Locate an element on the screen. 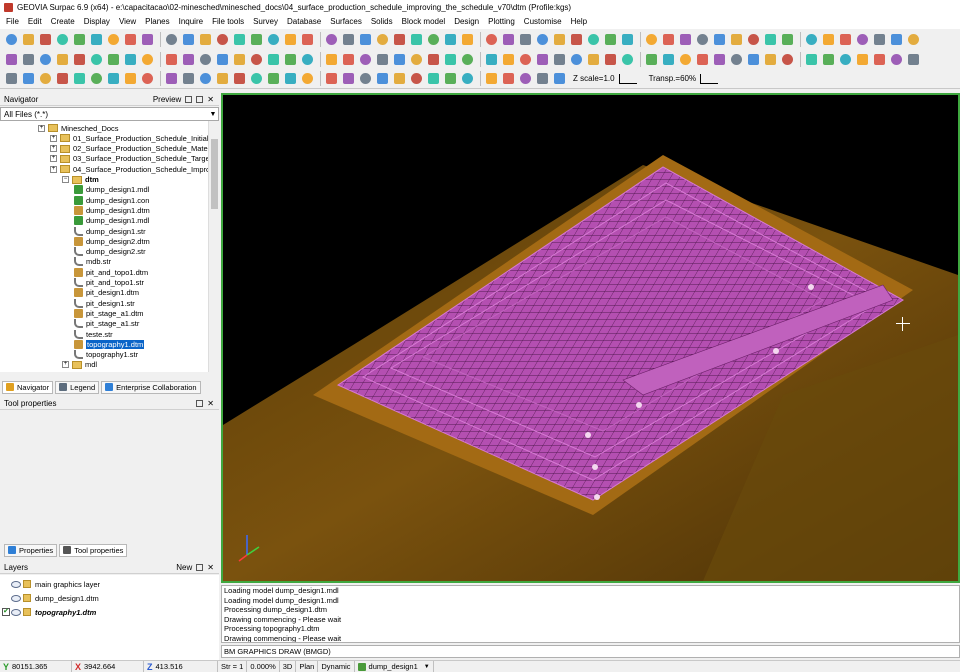 This screenshot has width=960, height=672. preview-button: Preview is located at coordinates (167, 99).